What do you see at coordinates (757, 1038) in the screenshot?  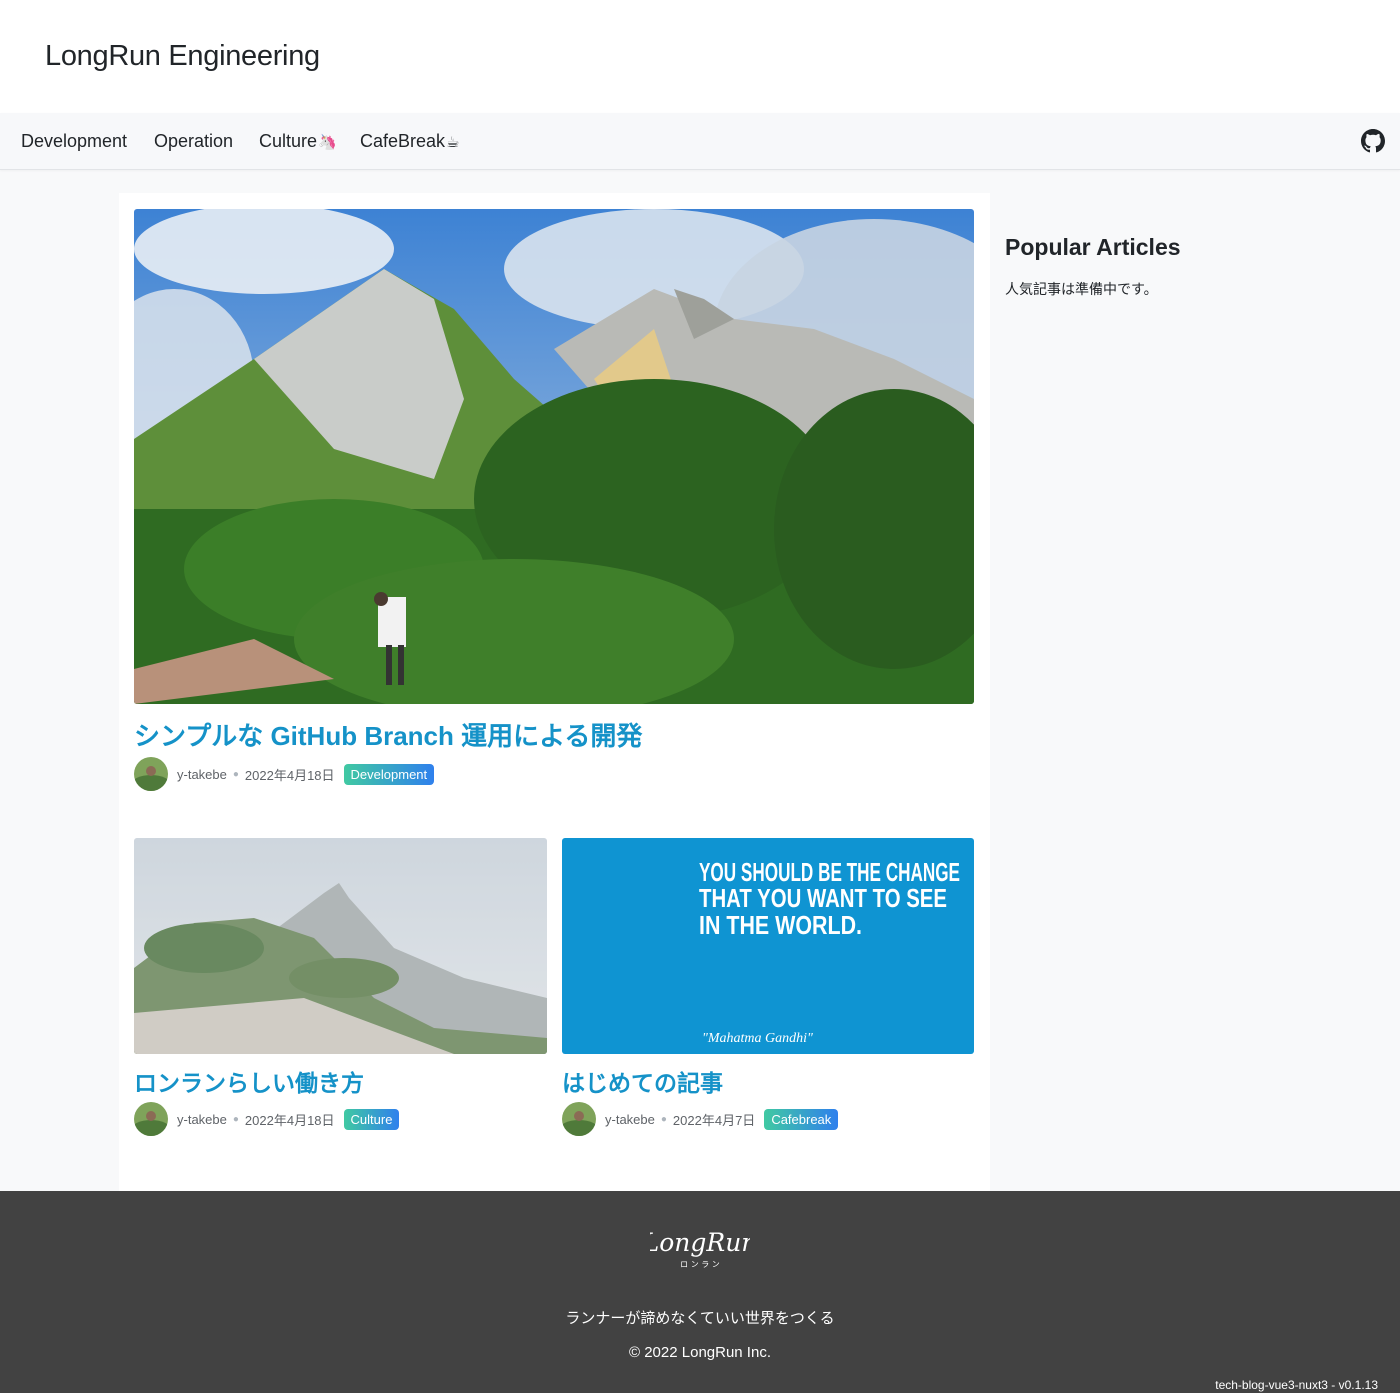 I see `quote-attribution: "Mahatma Gandhi"` at bounding box center [757, 1038].